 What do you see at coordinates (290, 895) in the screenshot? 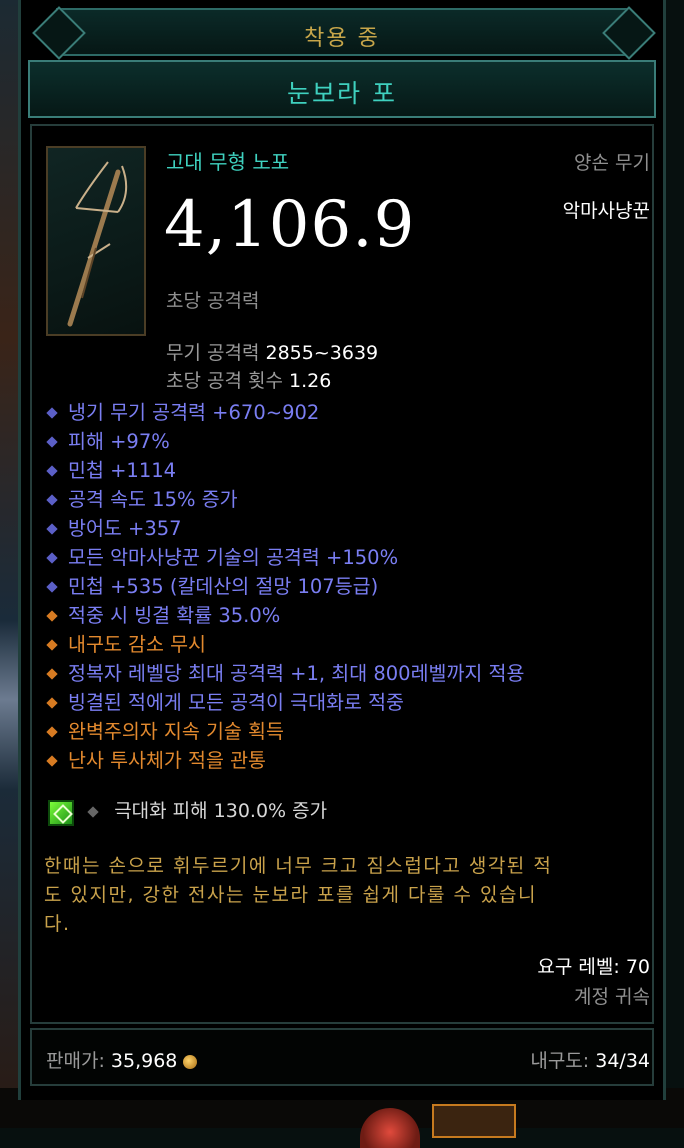
I see `flavor-line: 도 있지만, 강한 전사는 눈보라 포를 쉽게 다룰 수 있습니` at bounding box center [290, 895].